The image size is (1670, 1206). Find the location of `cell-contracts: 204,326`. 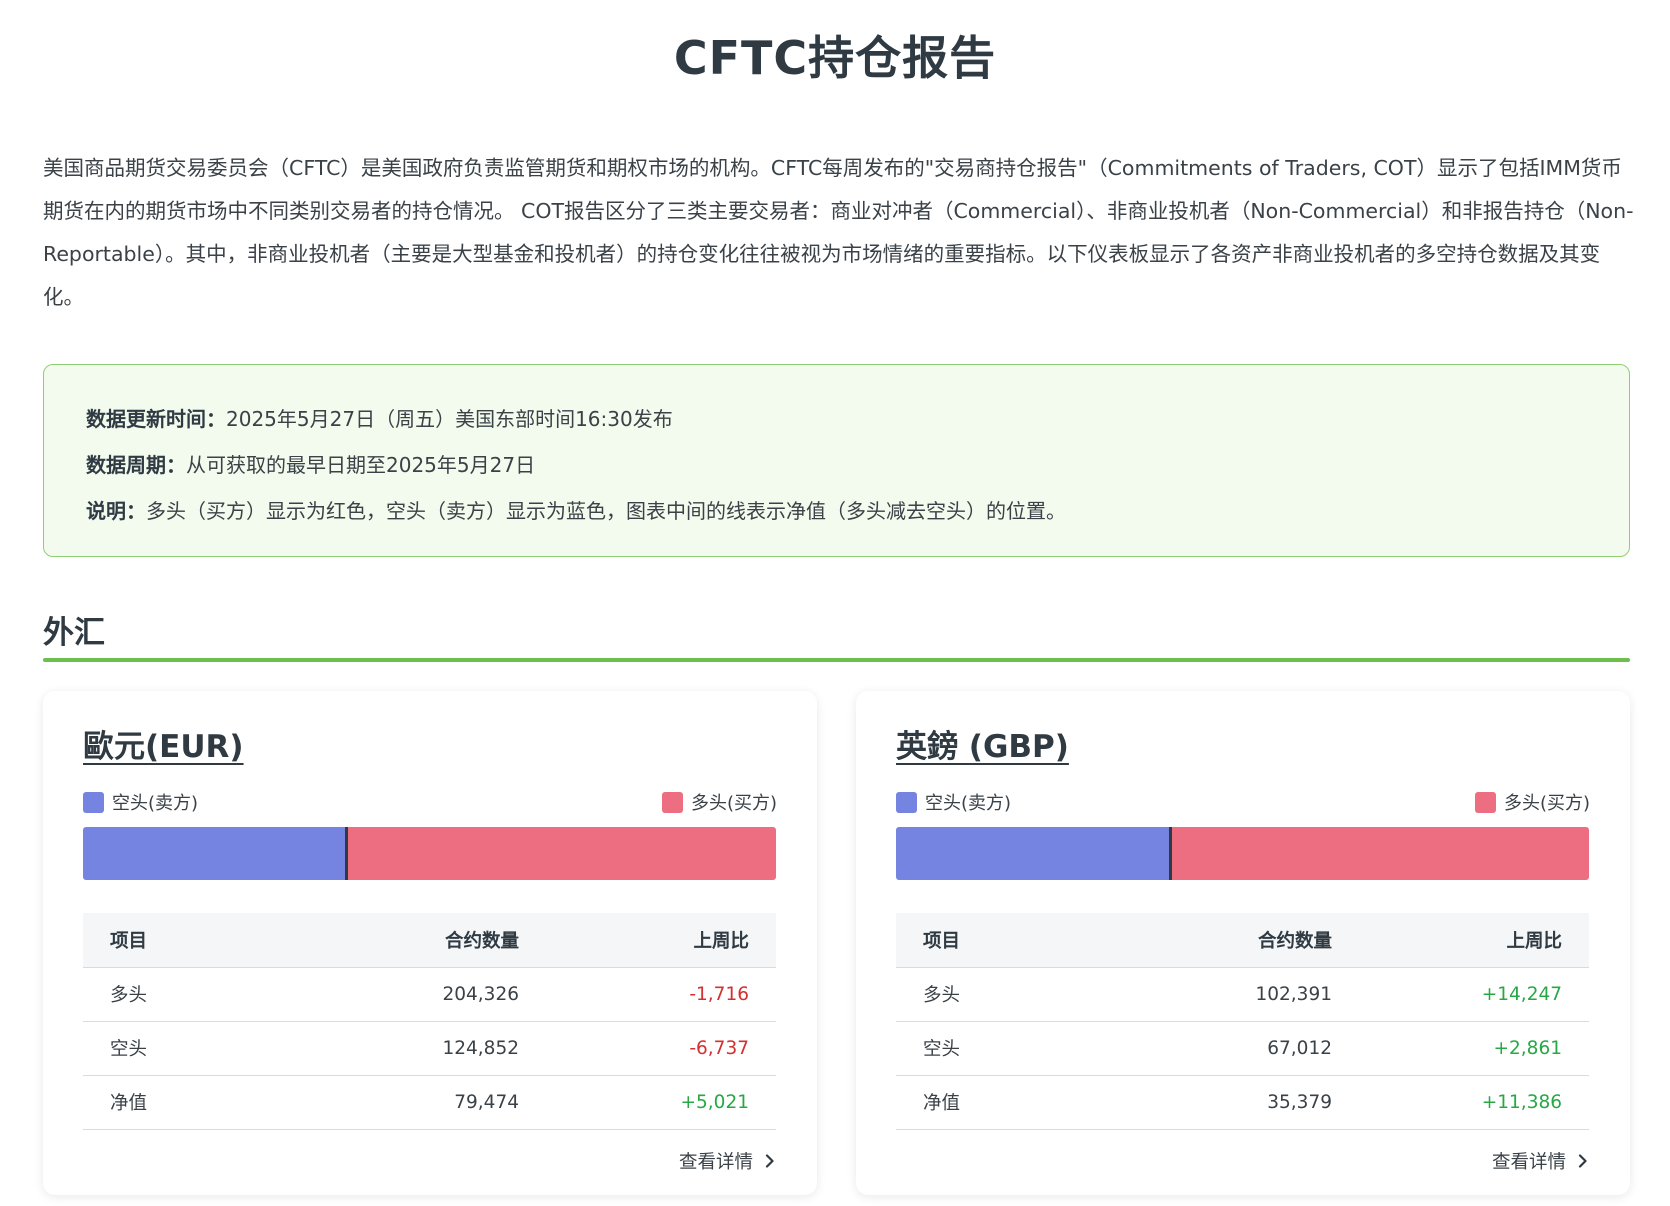

cell-contracts: 204,326 is located at coordinates (396, 994).